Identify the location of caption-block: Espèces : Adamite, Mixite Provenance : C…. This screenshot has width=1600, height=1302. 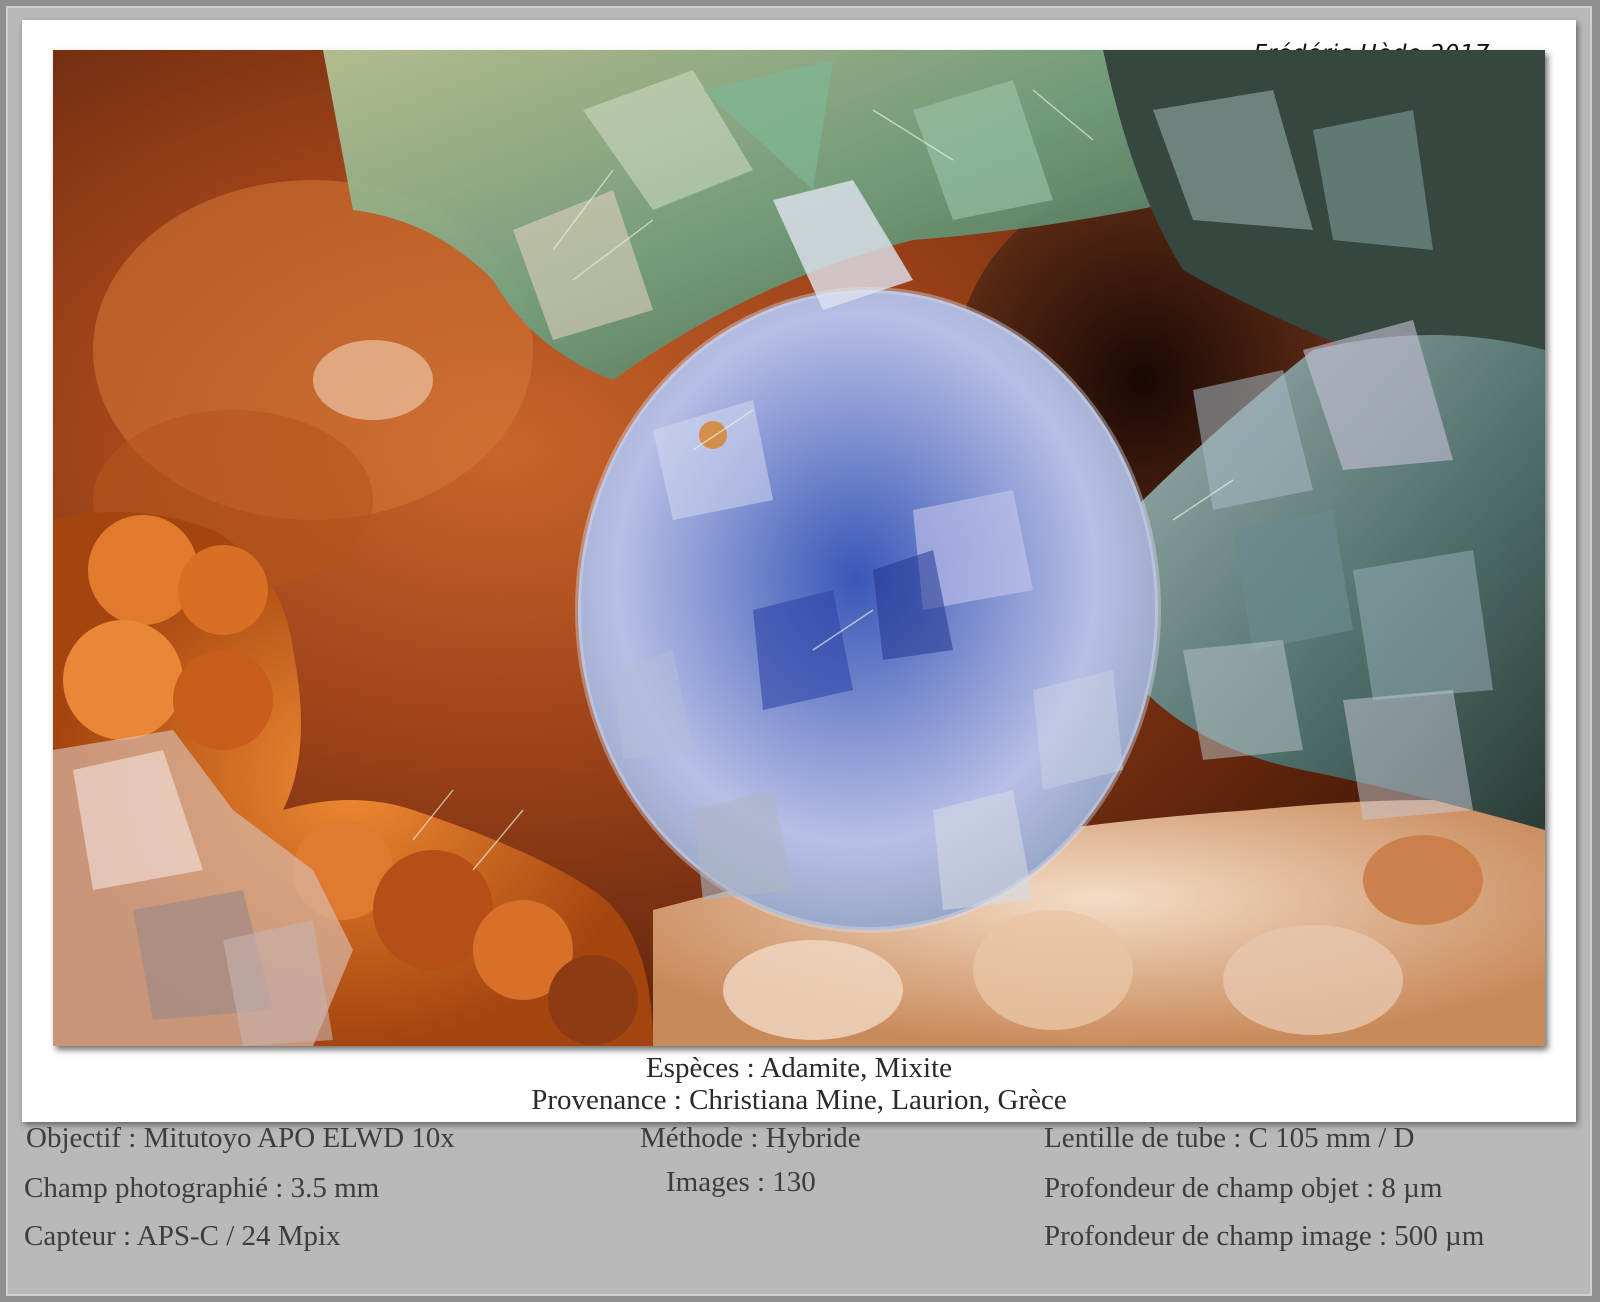
(799, 1084).